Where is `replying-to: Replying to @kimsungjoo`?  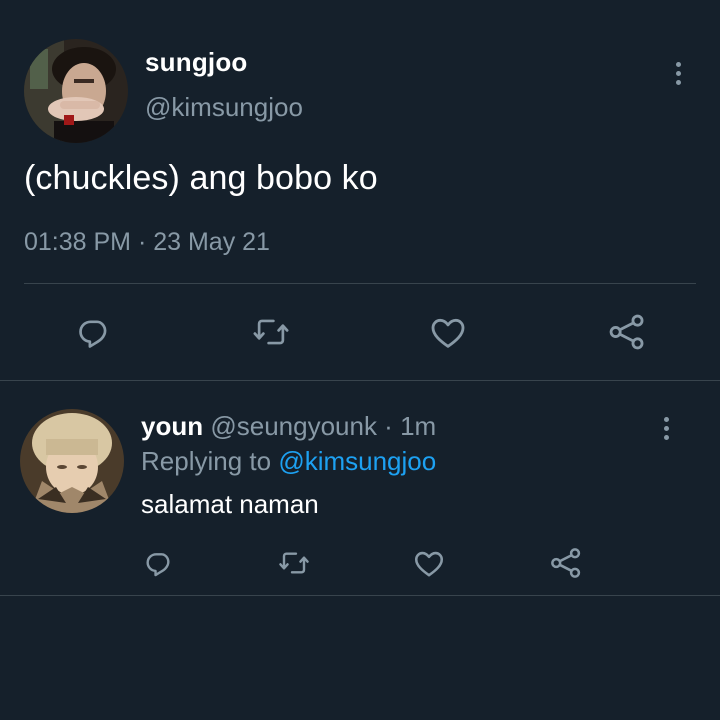 replying-to: Replying to @kimsungjoo is located at coordinates (288, 461).